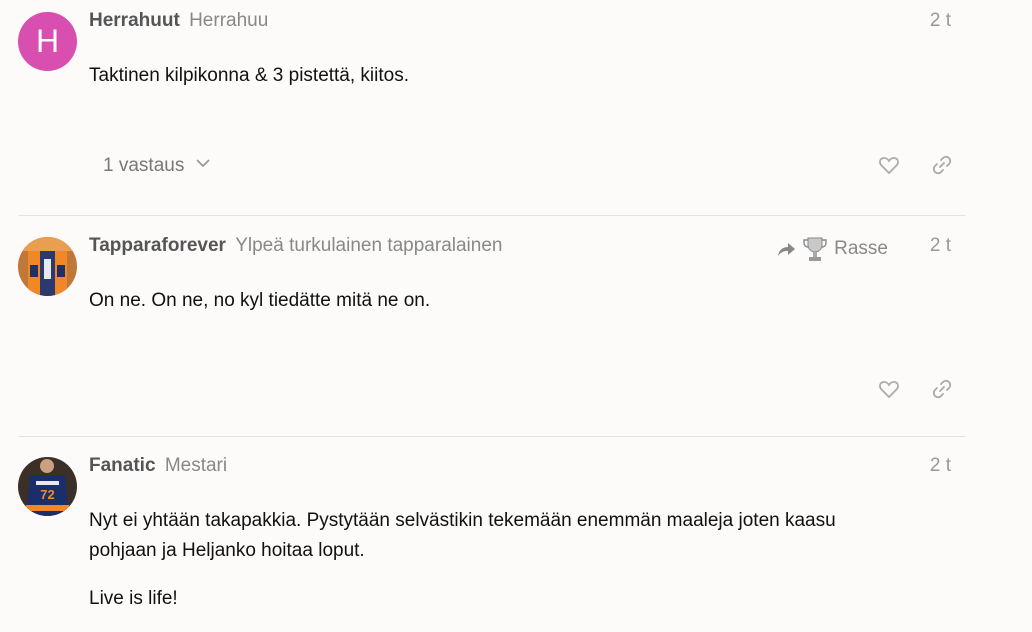 This screenshot has height=632, width=1032. I want to click on reply-to-username: Rasse, so click(861, 248).